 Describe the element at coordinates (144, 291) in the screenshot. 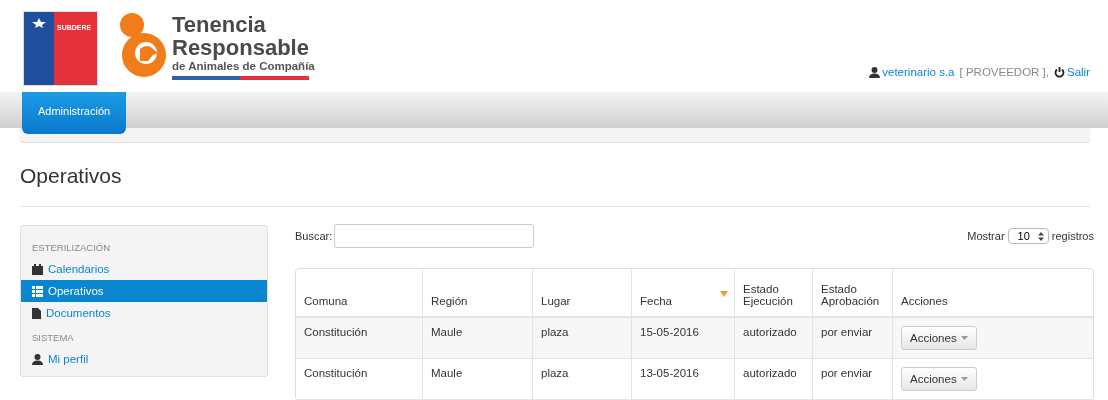

I see `sidebar-item: Operativos` at that location.